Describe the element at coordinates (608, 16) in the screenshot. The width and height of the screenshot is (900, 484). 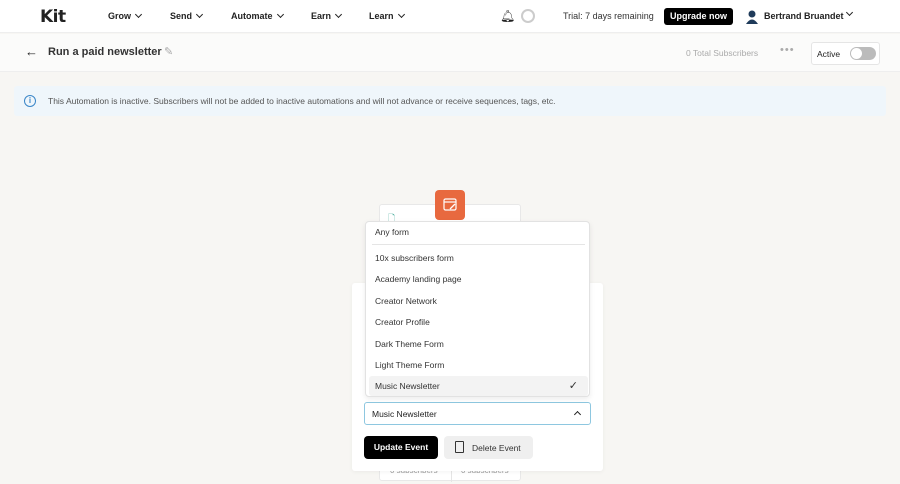
I see `trial-status: Trial: 7 days remaining` at that location.